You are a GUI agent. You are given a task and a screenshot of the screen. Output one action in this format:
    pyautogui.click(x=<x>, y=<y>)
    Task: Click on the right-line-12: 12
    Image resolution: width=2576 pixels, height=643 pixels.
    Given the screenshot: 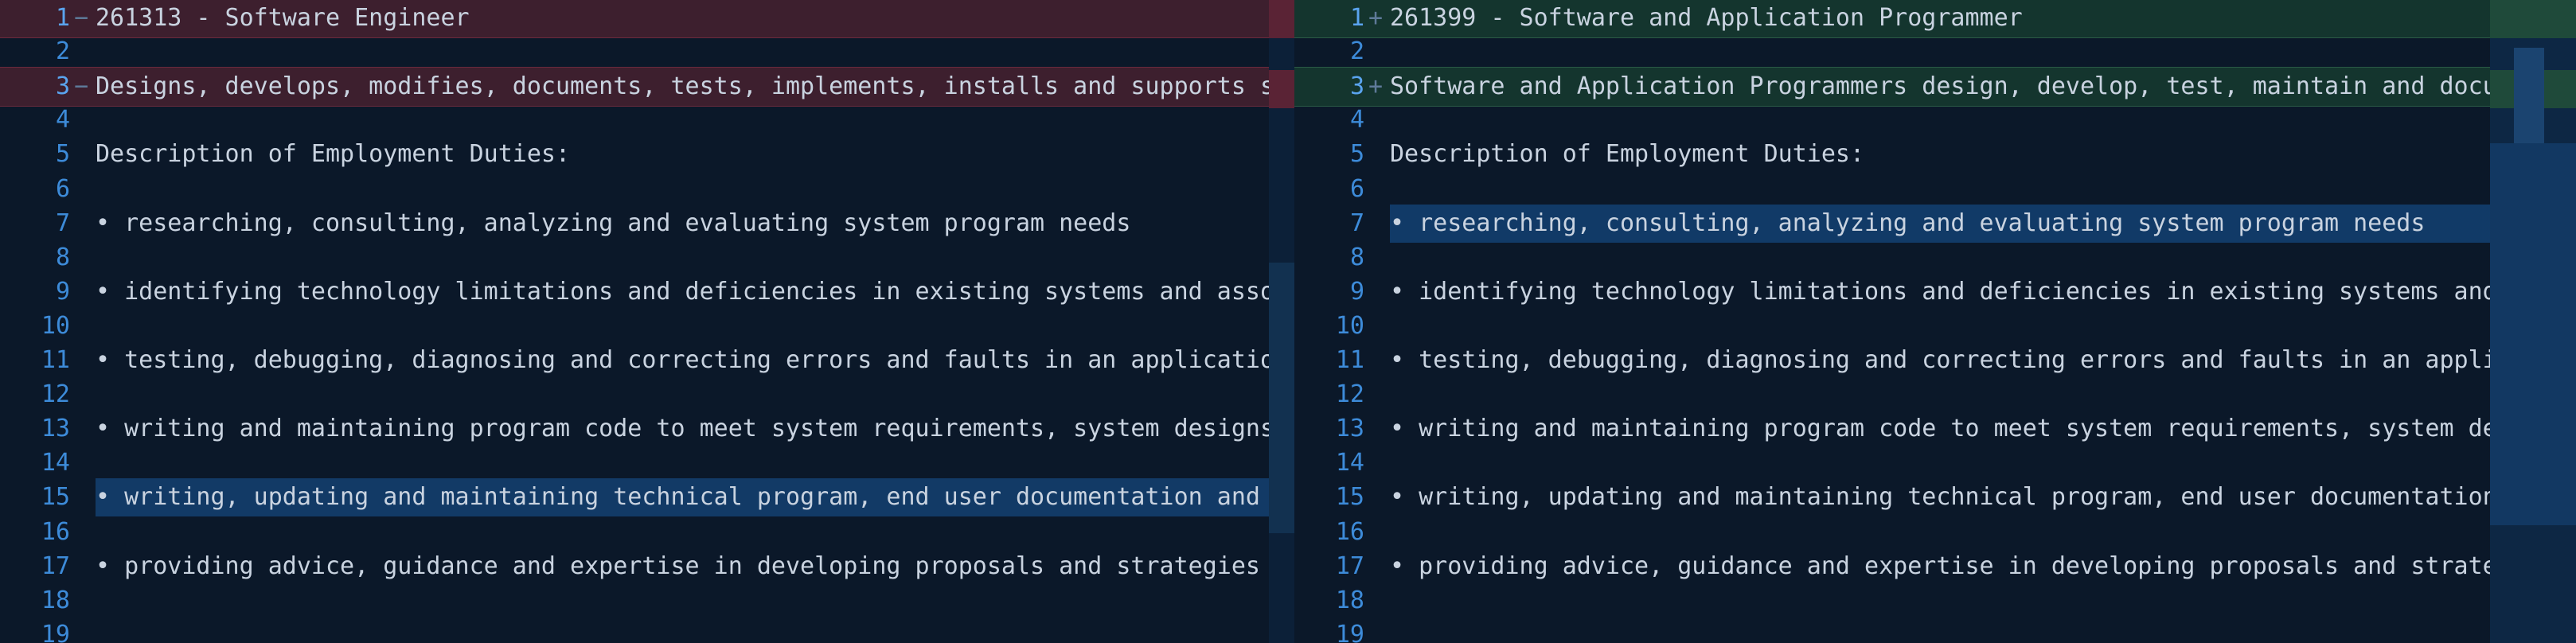 What is the action you would take?
    pyautogui.click(x=1935, y=395)
    